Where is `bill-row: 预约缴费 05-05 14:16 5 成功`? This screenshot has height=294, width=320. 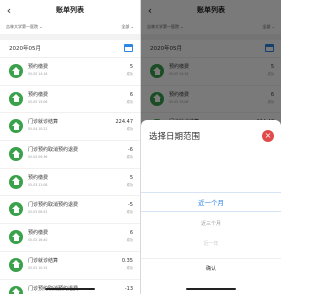 bill-row: 预约缴费 05-05 14:16 5 成功 is located at coordinates (70, 72).